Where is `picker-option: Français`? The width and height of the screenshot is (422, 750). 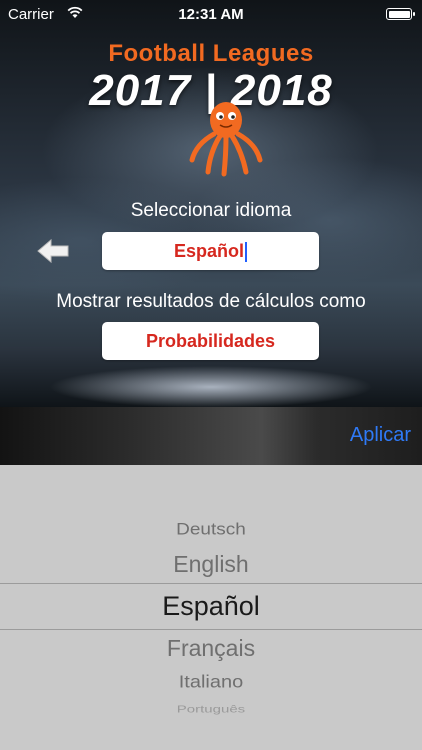 picker-option: Français is located at coordinates (211, 648).